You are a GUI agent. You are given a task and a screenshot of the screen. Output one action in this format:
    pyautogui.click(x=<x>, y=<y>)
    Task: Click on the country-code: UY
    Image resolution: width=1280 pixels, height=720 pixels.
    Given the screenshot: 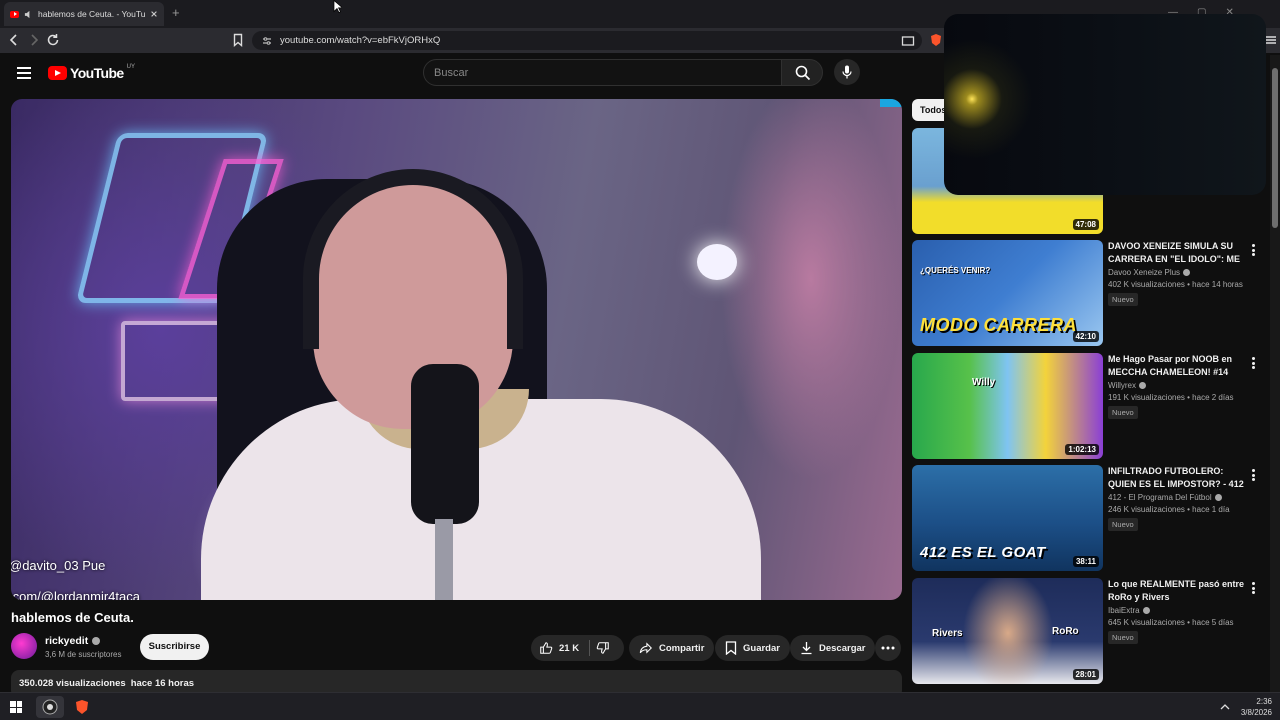 What is the action you would take?
    pyautogui.click(x=130, y=67)
    